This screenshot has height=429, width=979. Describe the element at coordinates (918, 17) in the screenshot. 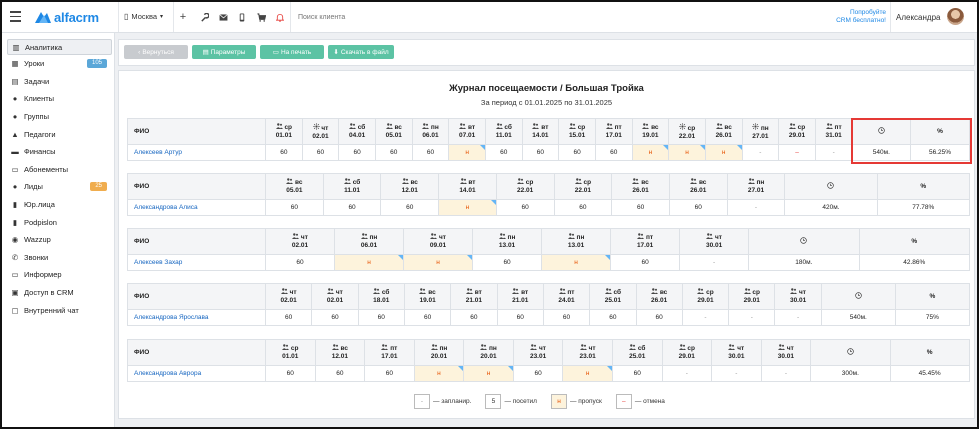

I see `user-name: Александра` at that location.